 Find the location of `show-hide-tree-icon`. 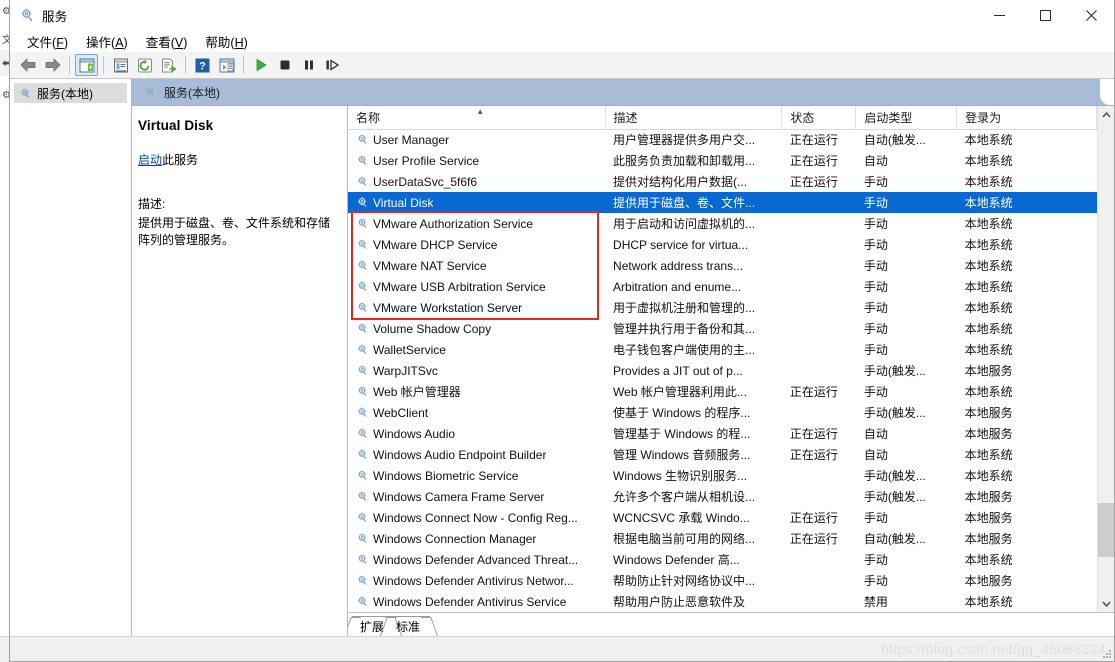

show-hide-tree-icon is located at coordinates (86, 65).